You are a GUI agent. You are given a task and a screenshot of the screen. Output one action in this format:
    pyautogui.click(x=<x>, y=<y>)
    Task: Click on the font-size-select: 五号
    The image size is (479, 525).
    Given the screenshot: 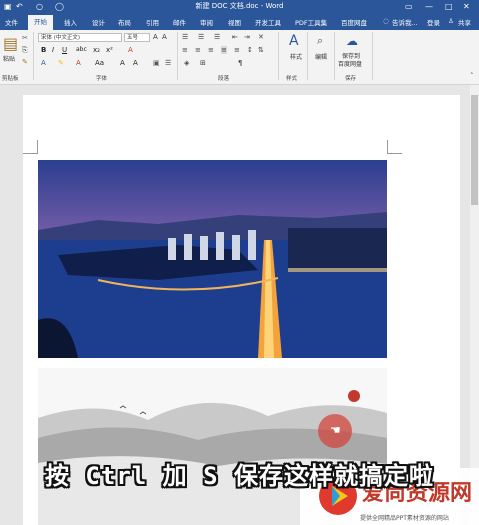 What is the action you would take?
    pyautogui.click(x=137, y=37)
    